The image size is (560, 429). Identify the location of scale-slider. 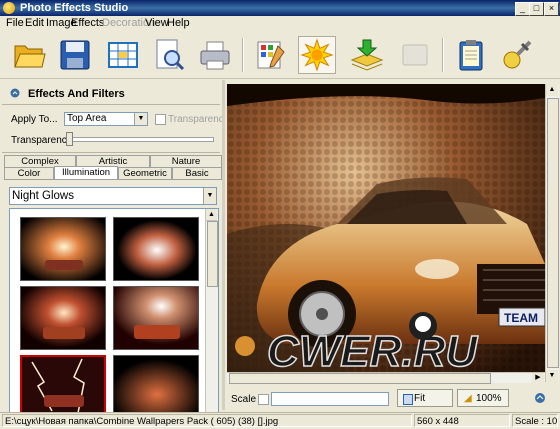
(330, 399).